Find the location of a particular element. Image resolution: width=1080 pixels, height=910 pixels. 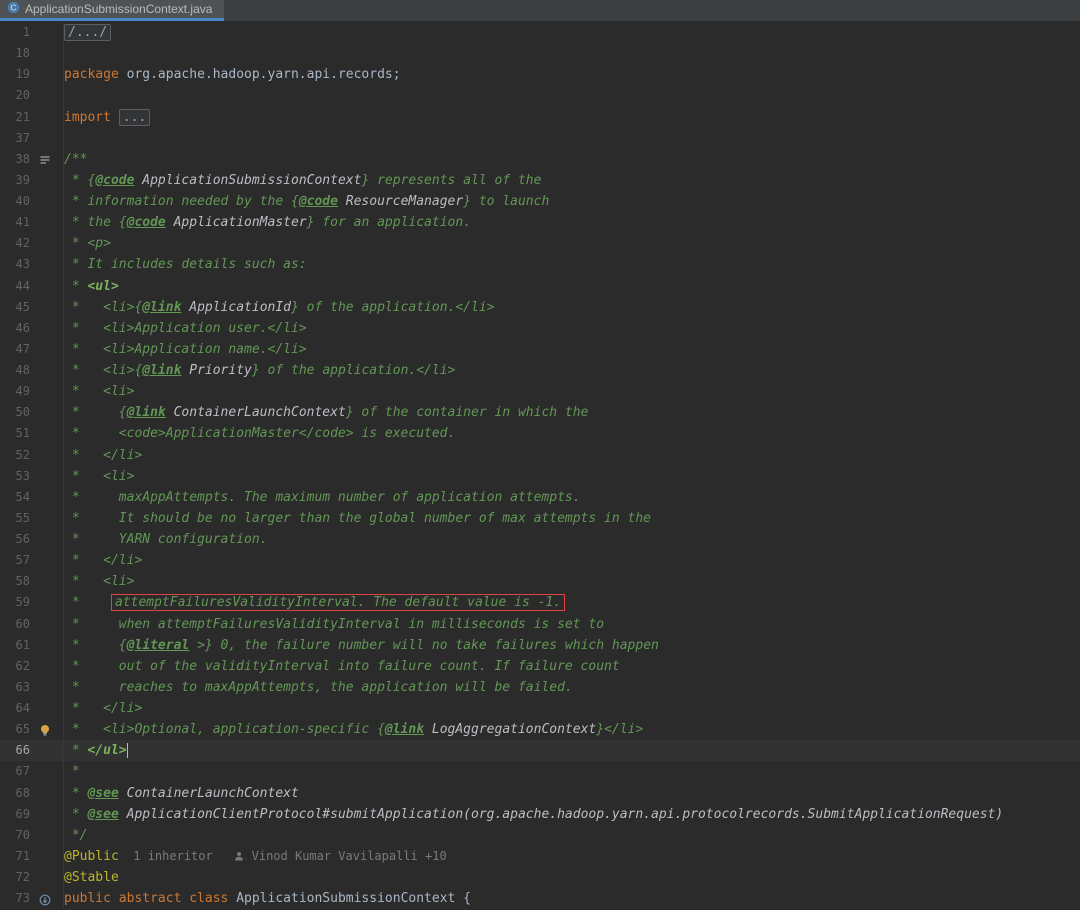

token-doc: * { is located at coordinates (95, 645).